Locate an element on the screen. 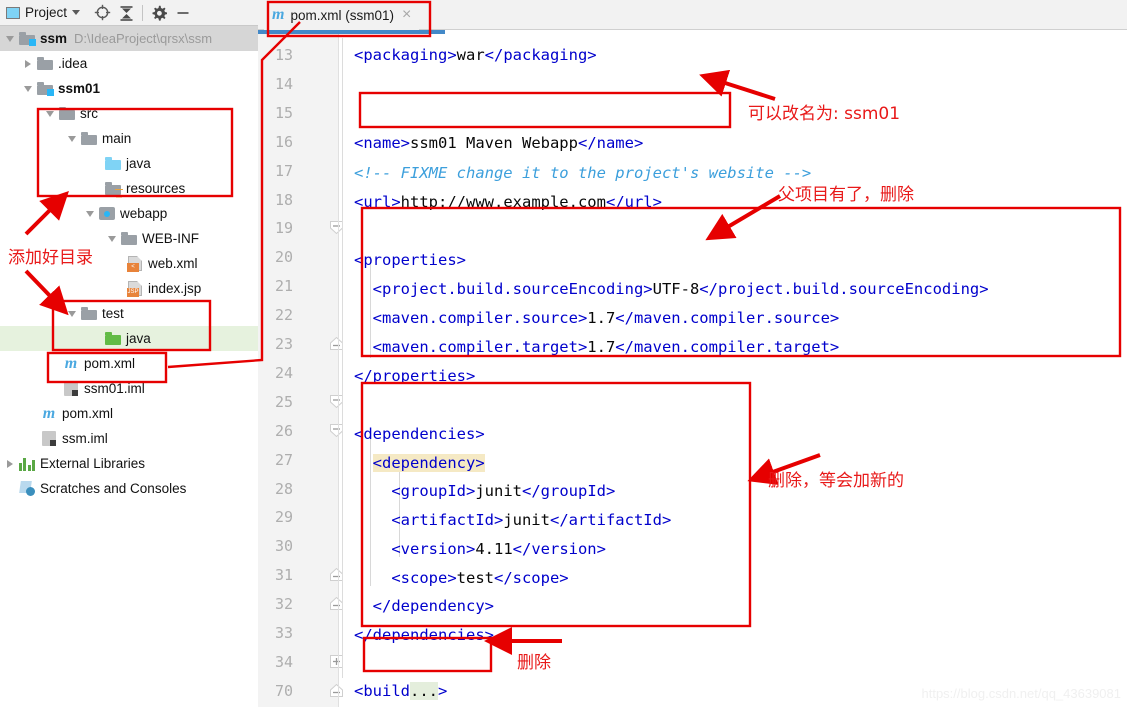  tree-item-label: index.jsp is located at coordinates (175, 288).